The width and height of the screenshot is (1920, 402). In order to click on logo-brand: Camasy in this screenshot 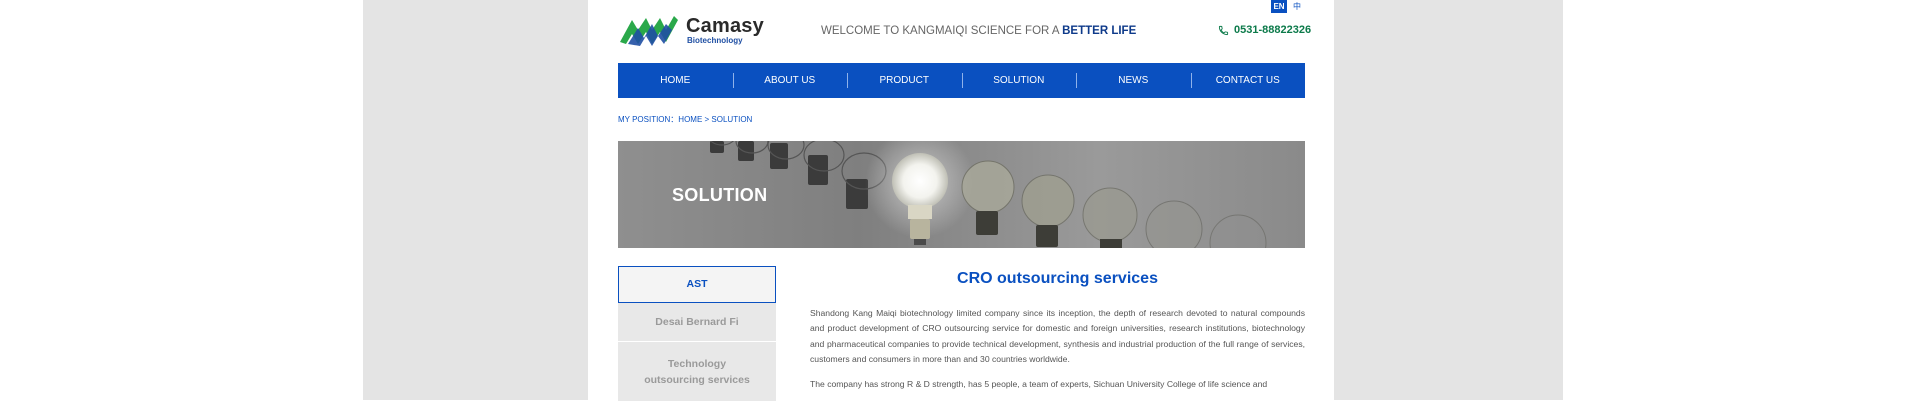, I will do `click(725, 25)`.